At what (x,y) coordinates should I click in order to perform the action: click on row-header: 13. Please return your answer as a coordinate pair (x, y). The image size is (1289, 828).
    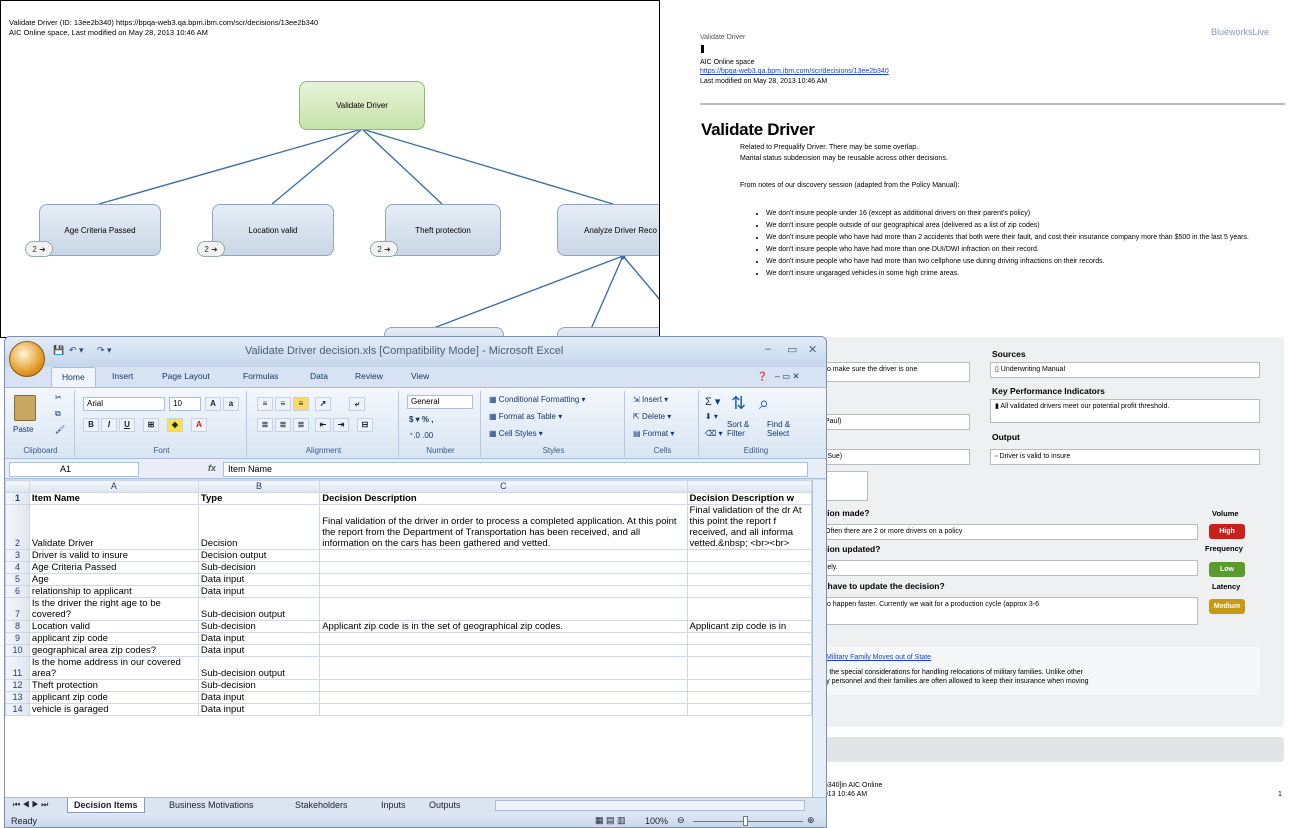
    Looking at the image, I should click on (17, 697).